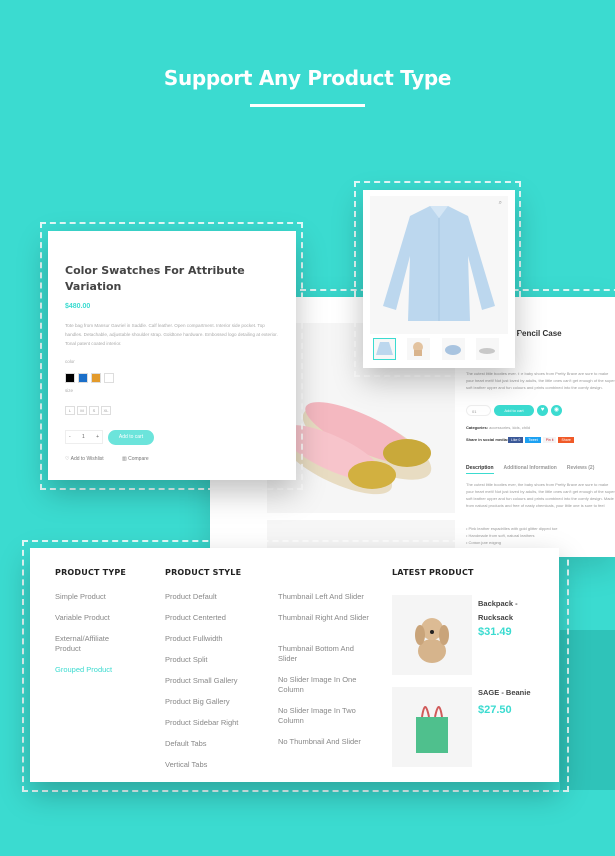 The image size is (615, 856). I want to click on share-label: Share in social media:, so click(487, 439).